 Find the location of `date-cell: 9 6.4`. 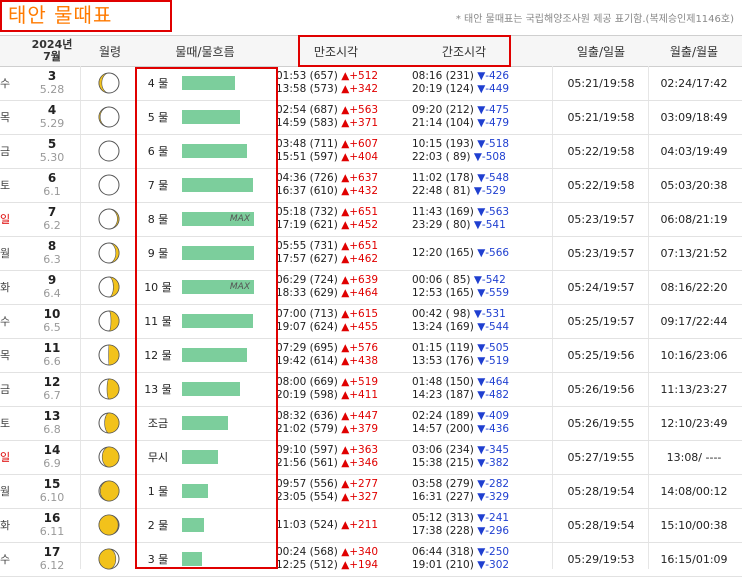

date-cell: 9 6.4 is located at coordinates (52, 287).